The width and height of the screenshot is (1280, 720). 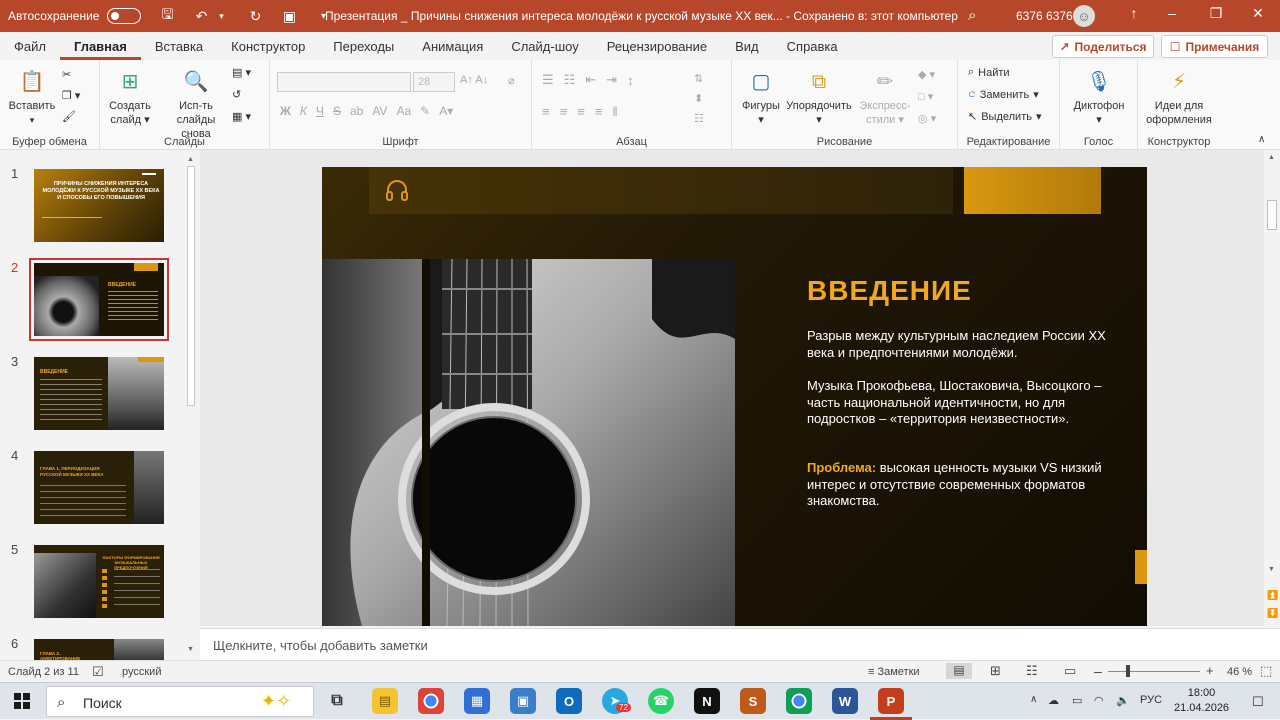 What do you see at coordinates (1003, 94) in the screenshot?
I see `replace-button: 𝚌 Заменить ▾` at bounding box center [1003, 94].